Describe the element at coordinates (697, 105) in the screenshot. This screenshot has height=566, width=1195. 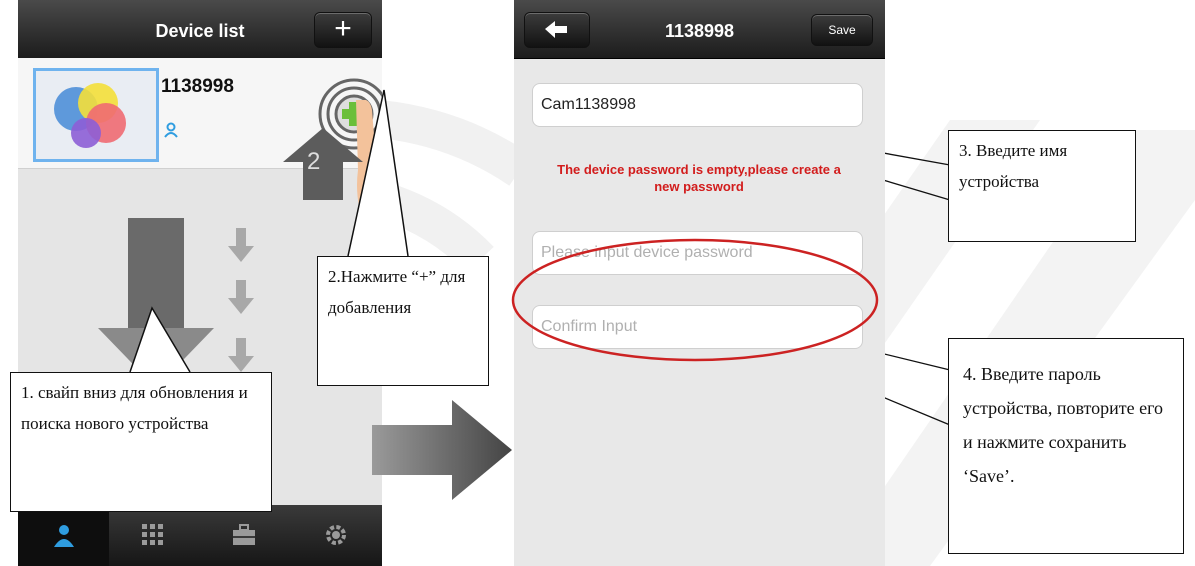
I see `device-name-field: Cam1138998` at that location.